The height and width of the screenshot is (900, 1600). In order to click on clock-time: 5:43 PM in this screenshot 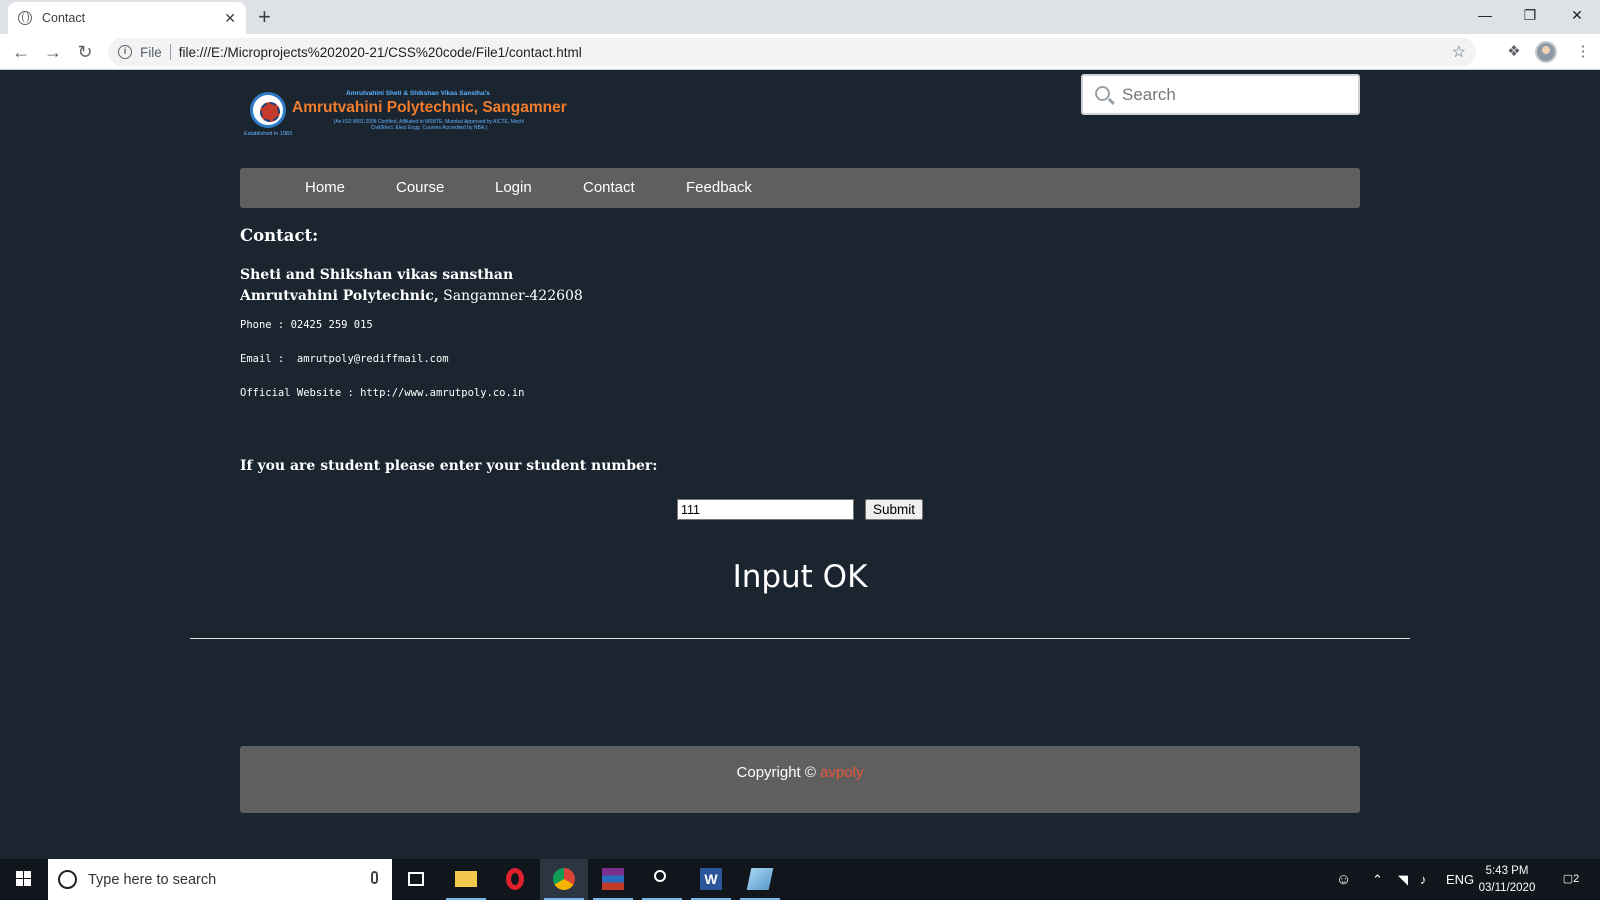, I will do `click(1507, 871)`.